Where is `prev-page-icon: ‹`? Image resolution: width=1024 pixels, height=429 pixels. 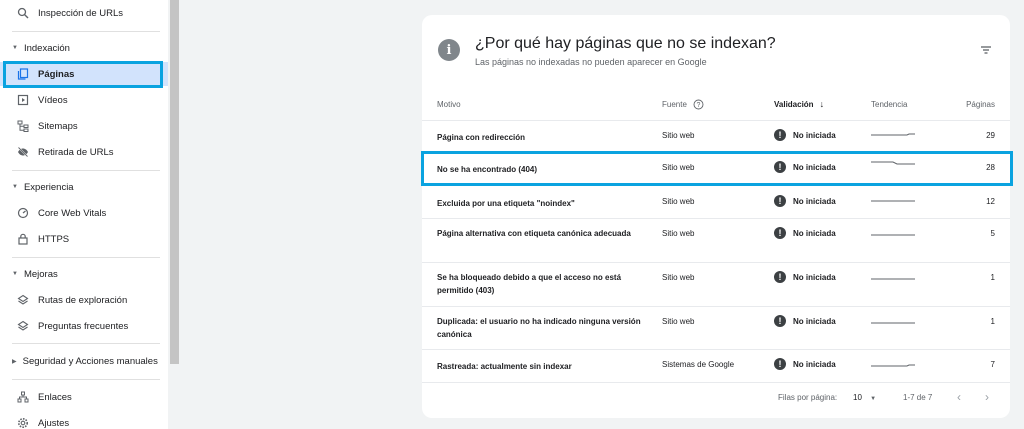
prev-page-icon: ‹ is located at coordinates (959, 397).